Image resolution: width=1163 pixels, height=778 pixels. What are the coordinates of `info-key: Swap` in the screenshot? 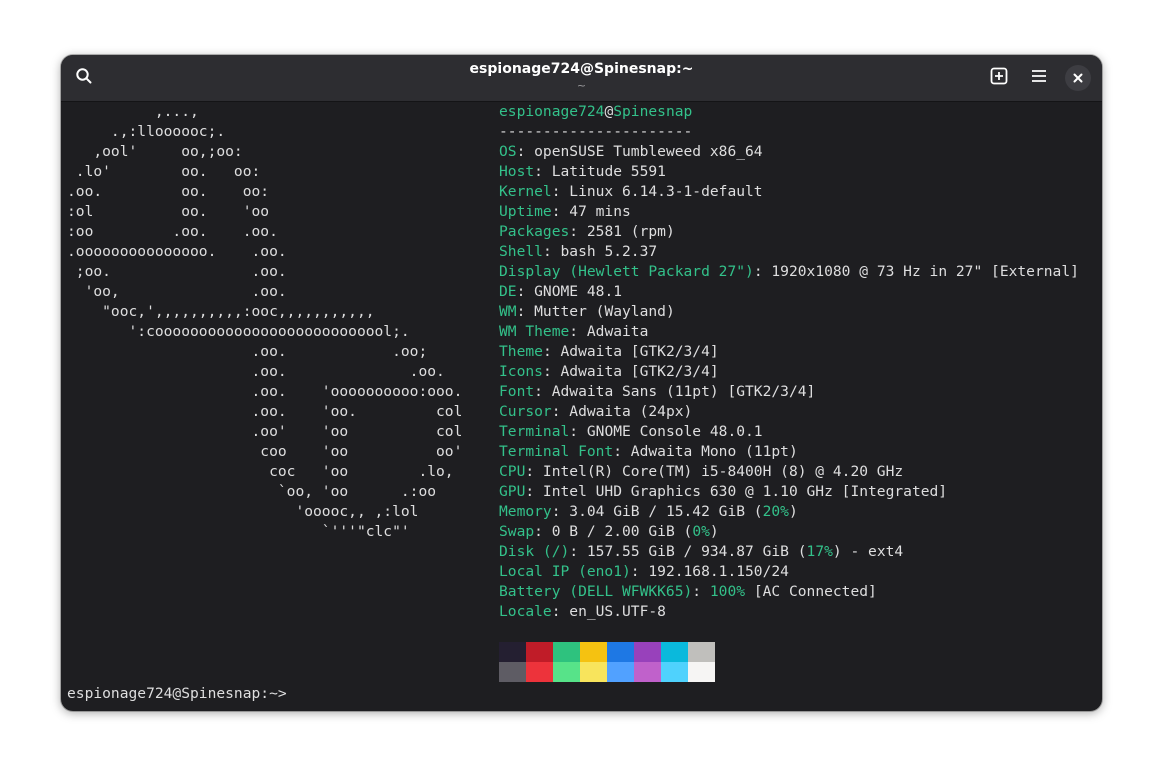 It's located at (517, 531).